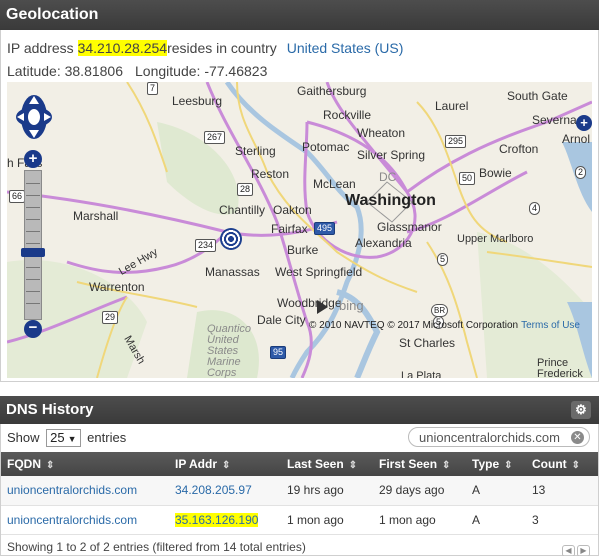  What do you see at coordinates (309, 303) in the screenshot?
I see `map-label-woodbridge: Woodbridge` at bounding box center [309, 303].